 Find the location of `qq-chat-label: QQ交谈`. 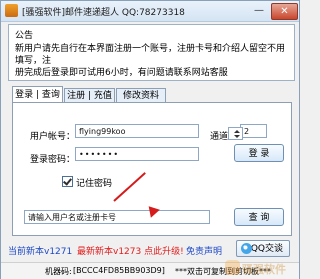

qq-chat-label: QQ交谈 is located at coordinates (266, 249).